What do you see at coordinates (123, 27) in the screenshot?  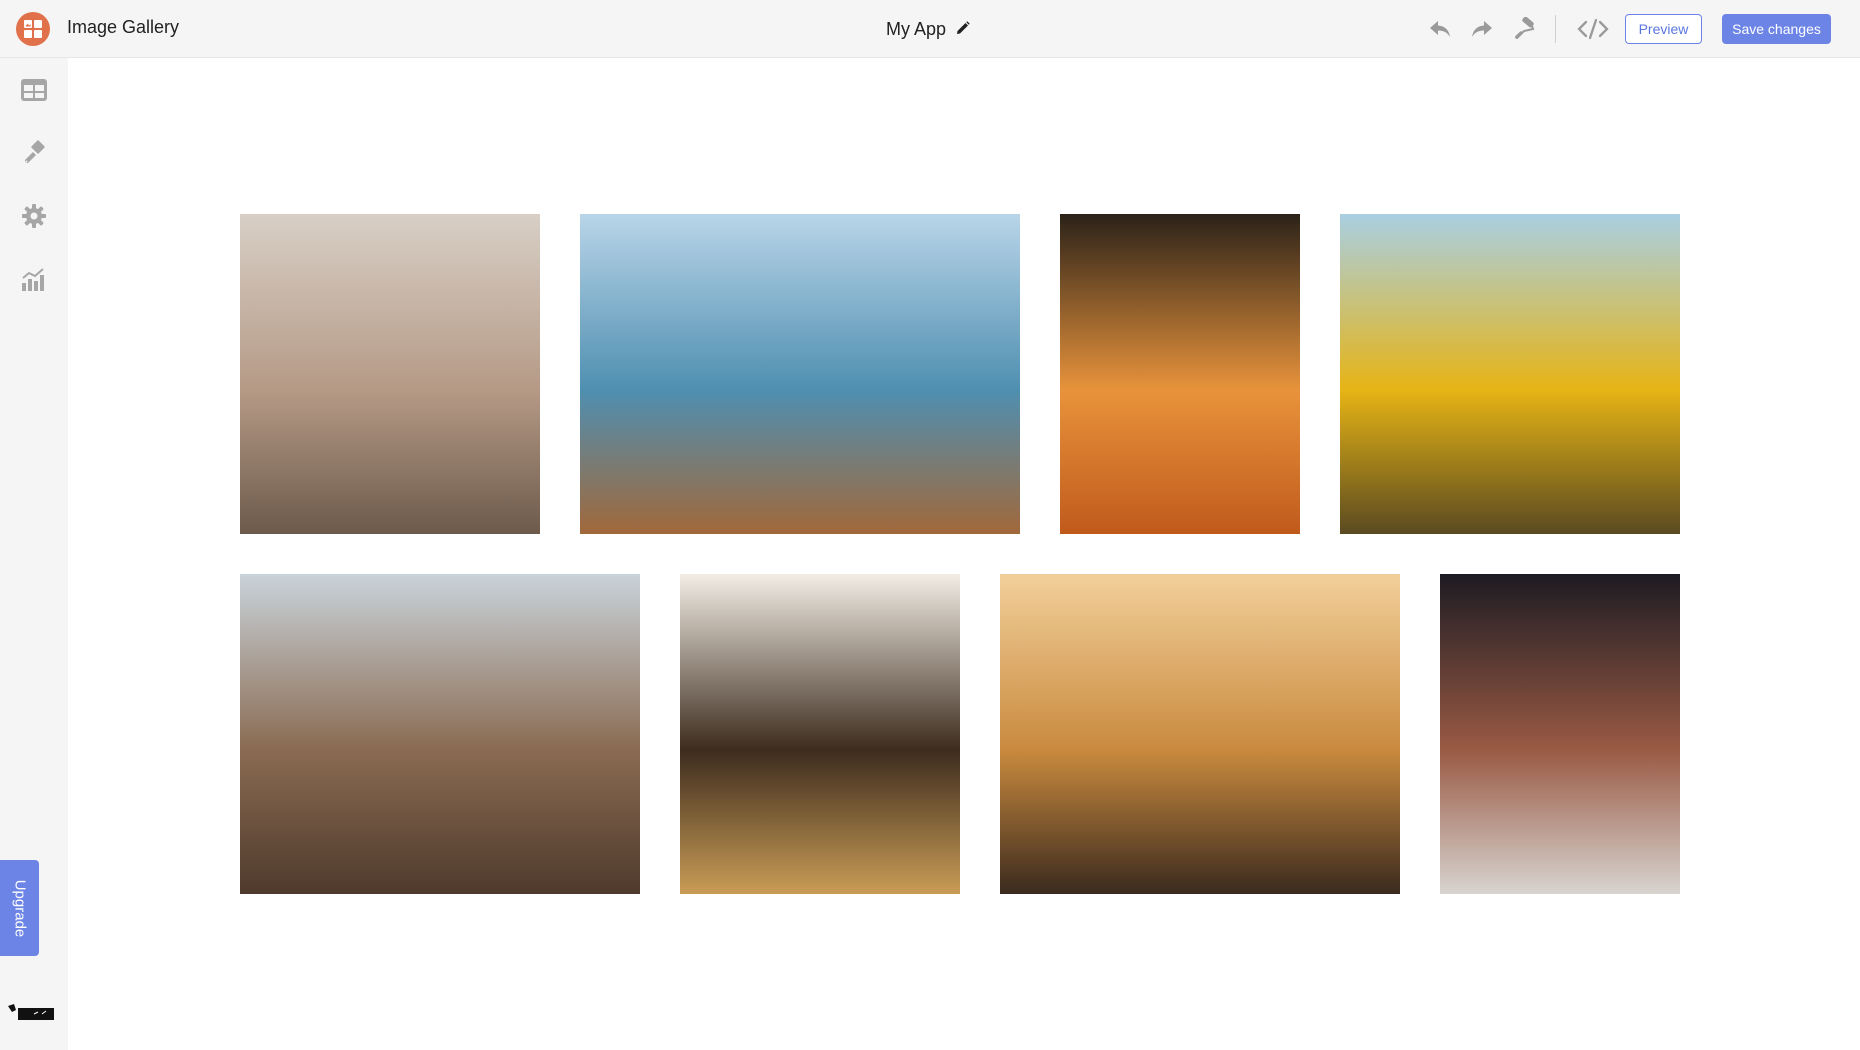 I see `app-title: Image Gallery` at bounding box center [123, 27].